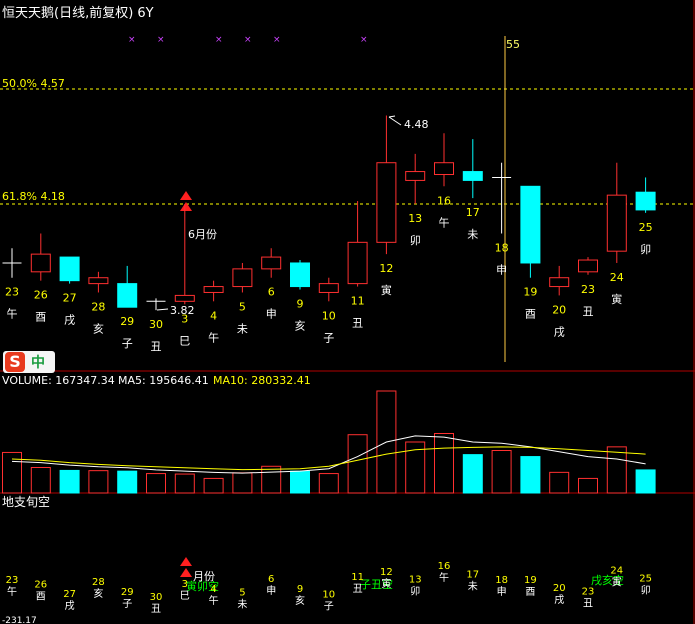 The width and height of the screenshot is (695, 624). I want to click on ind-day-25: 25, so click(645, 579).